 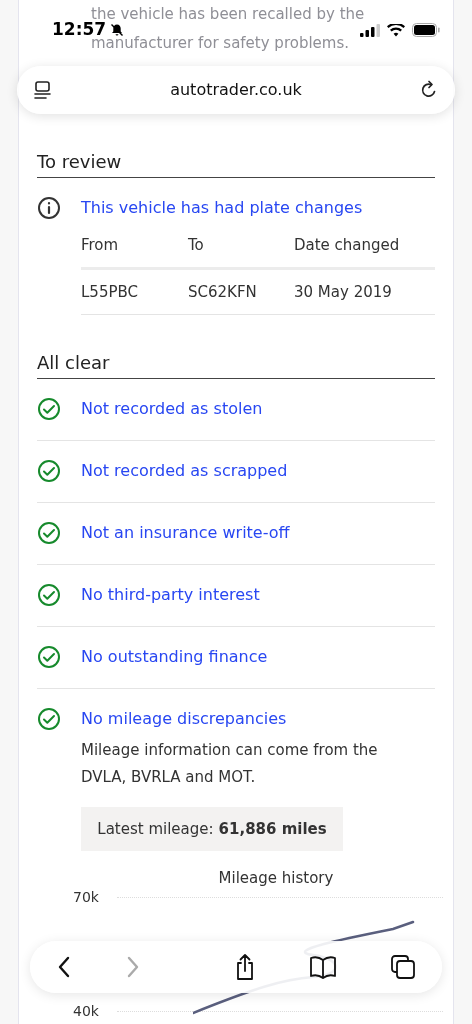 I want to click on recall-notice-text: the vehicle has been recalled by the, so click(x=228, y=14).